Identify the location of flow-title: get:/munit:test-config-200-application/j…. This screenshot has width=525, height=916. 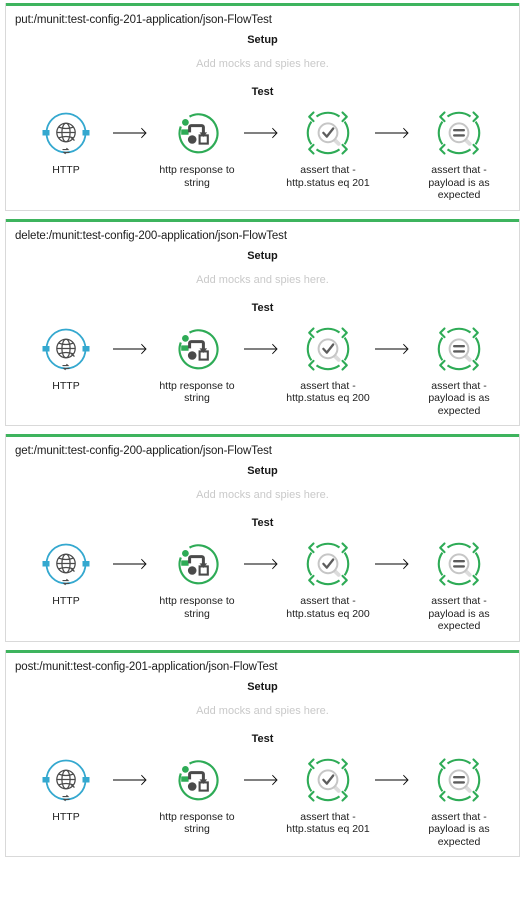
(263, 451).